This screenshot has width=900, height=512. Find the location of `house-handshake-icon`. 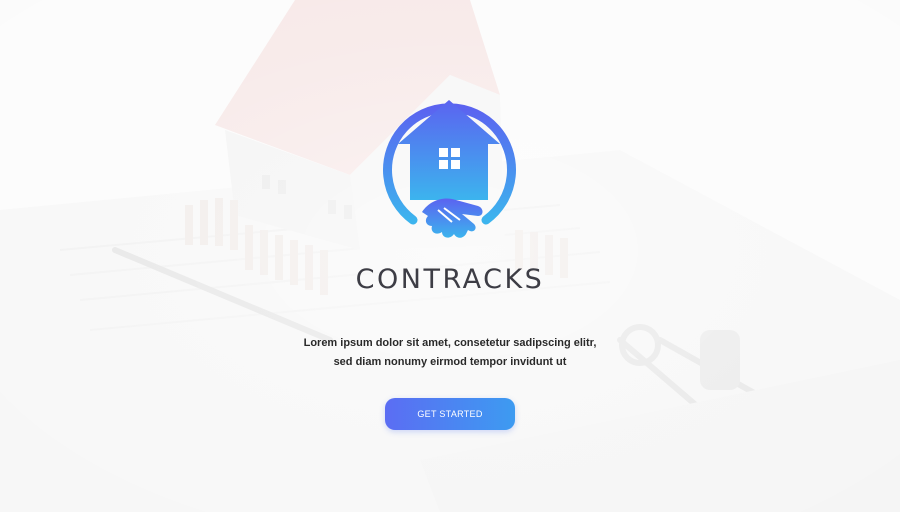

house-handshake-icon is located at coordinates (449, 169).